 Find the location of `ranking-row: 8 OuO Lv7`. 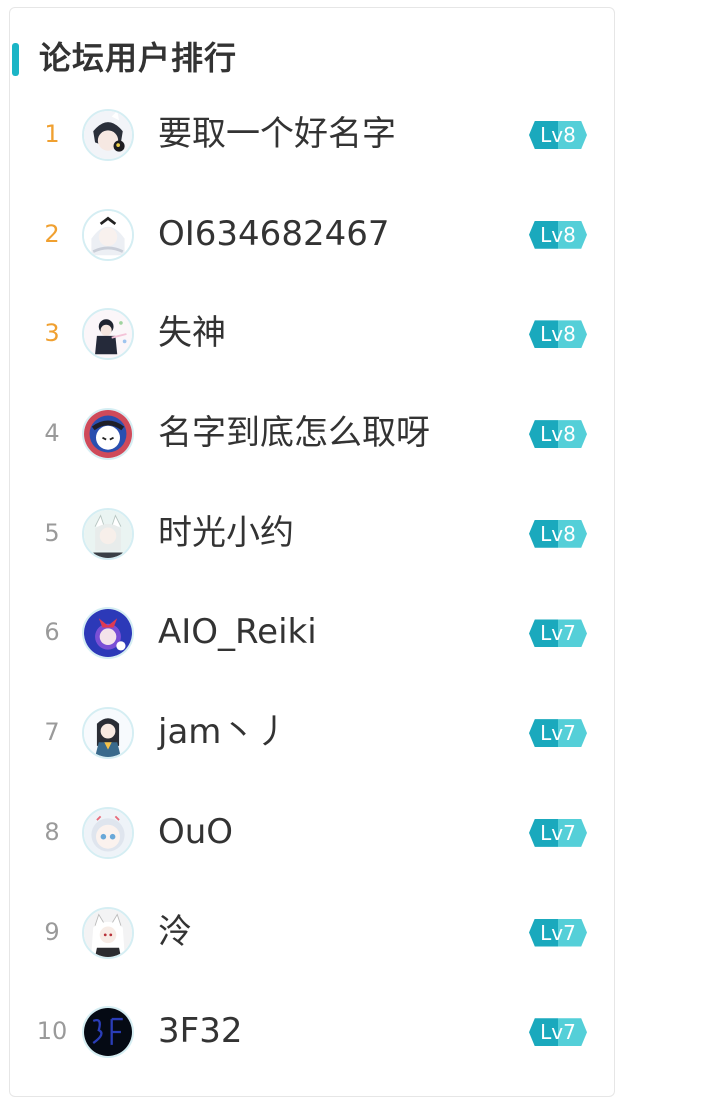

ranking-row: 8 OuO Lv7 is located at coordinates (312, 834).